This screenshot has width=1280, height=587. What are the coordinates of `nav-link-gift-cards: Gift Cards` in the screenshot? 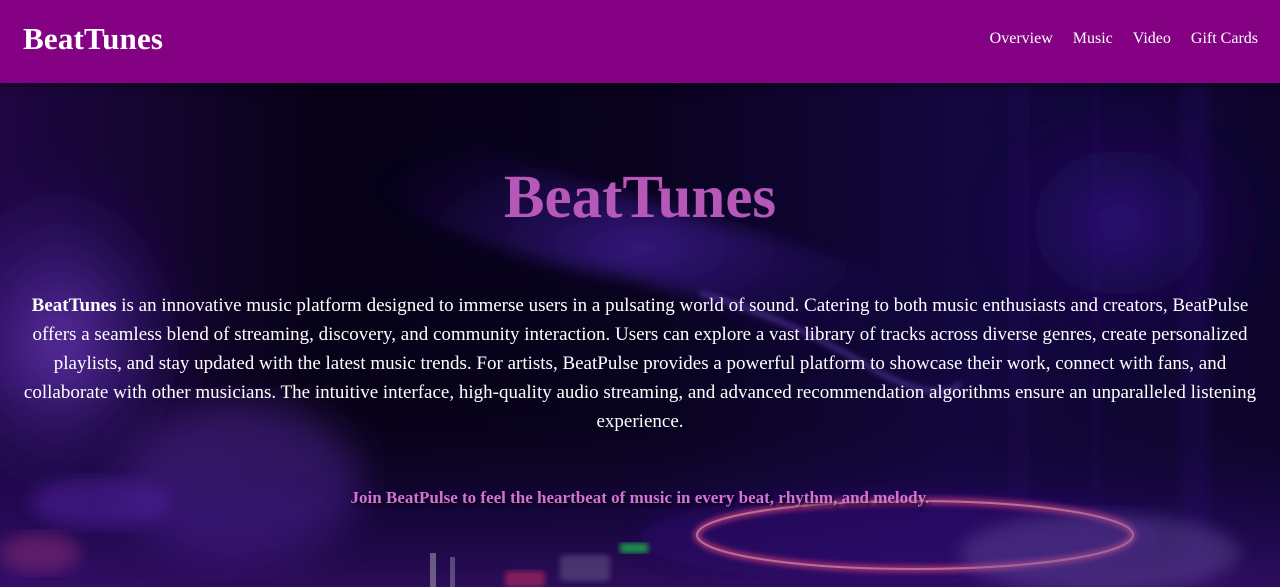 It's located at (1224, 39).